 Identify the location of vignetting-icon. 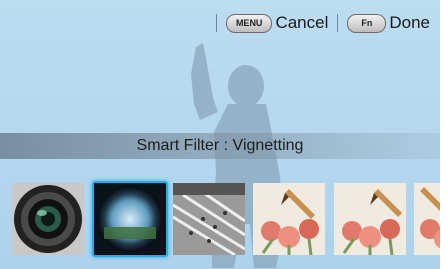
(130, 219).